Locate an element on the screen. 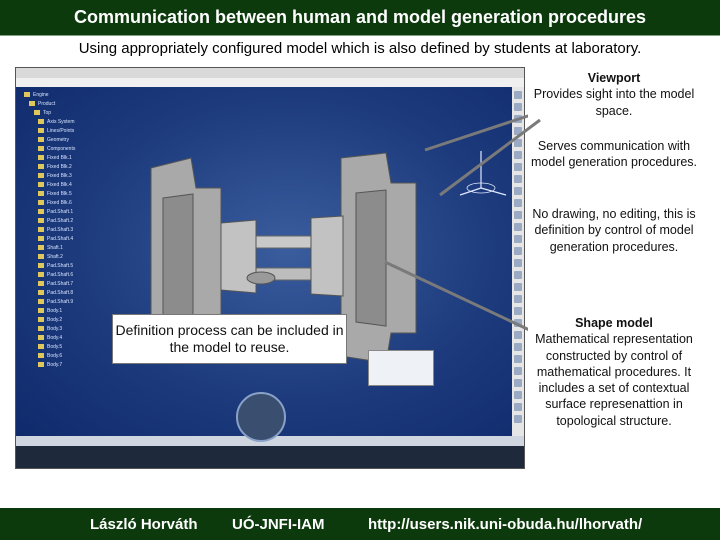 The image size is (720, 540). tree-item-label: Top is located at coordinates (47, 112).